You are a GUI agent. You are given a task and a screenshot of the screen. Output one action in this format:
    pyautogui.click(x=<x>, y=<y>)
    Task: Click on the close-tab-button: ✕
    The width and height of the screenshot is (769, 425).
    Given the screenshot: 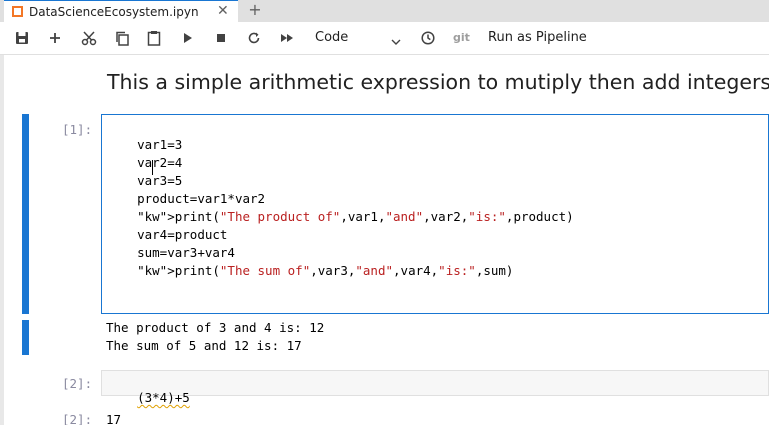 What is the action you would take?
    pyautogui.click(x=223, y=11)
    